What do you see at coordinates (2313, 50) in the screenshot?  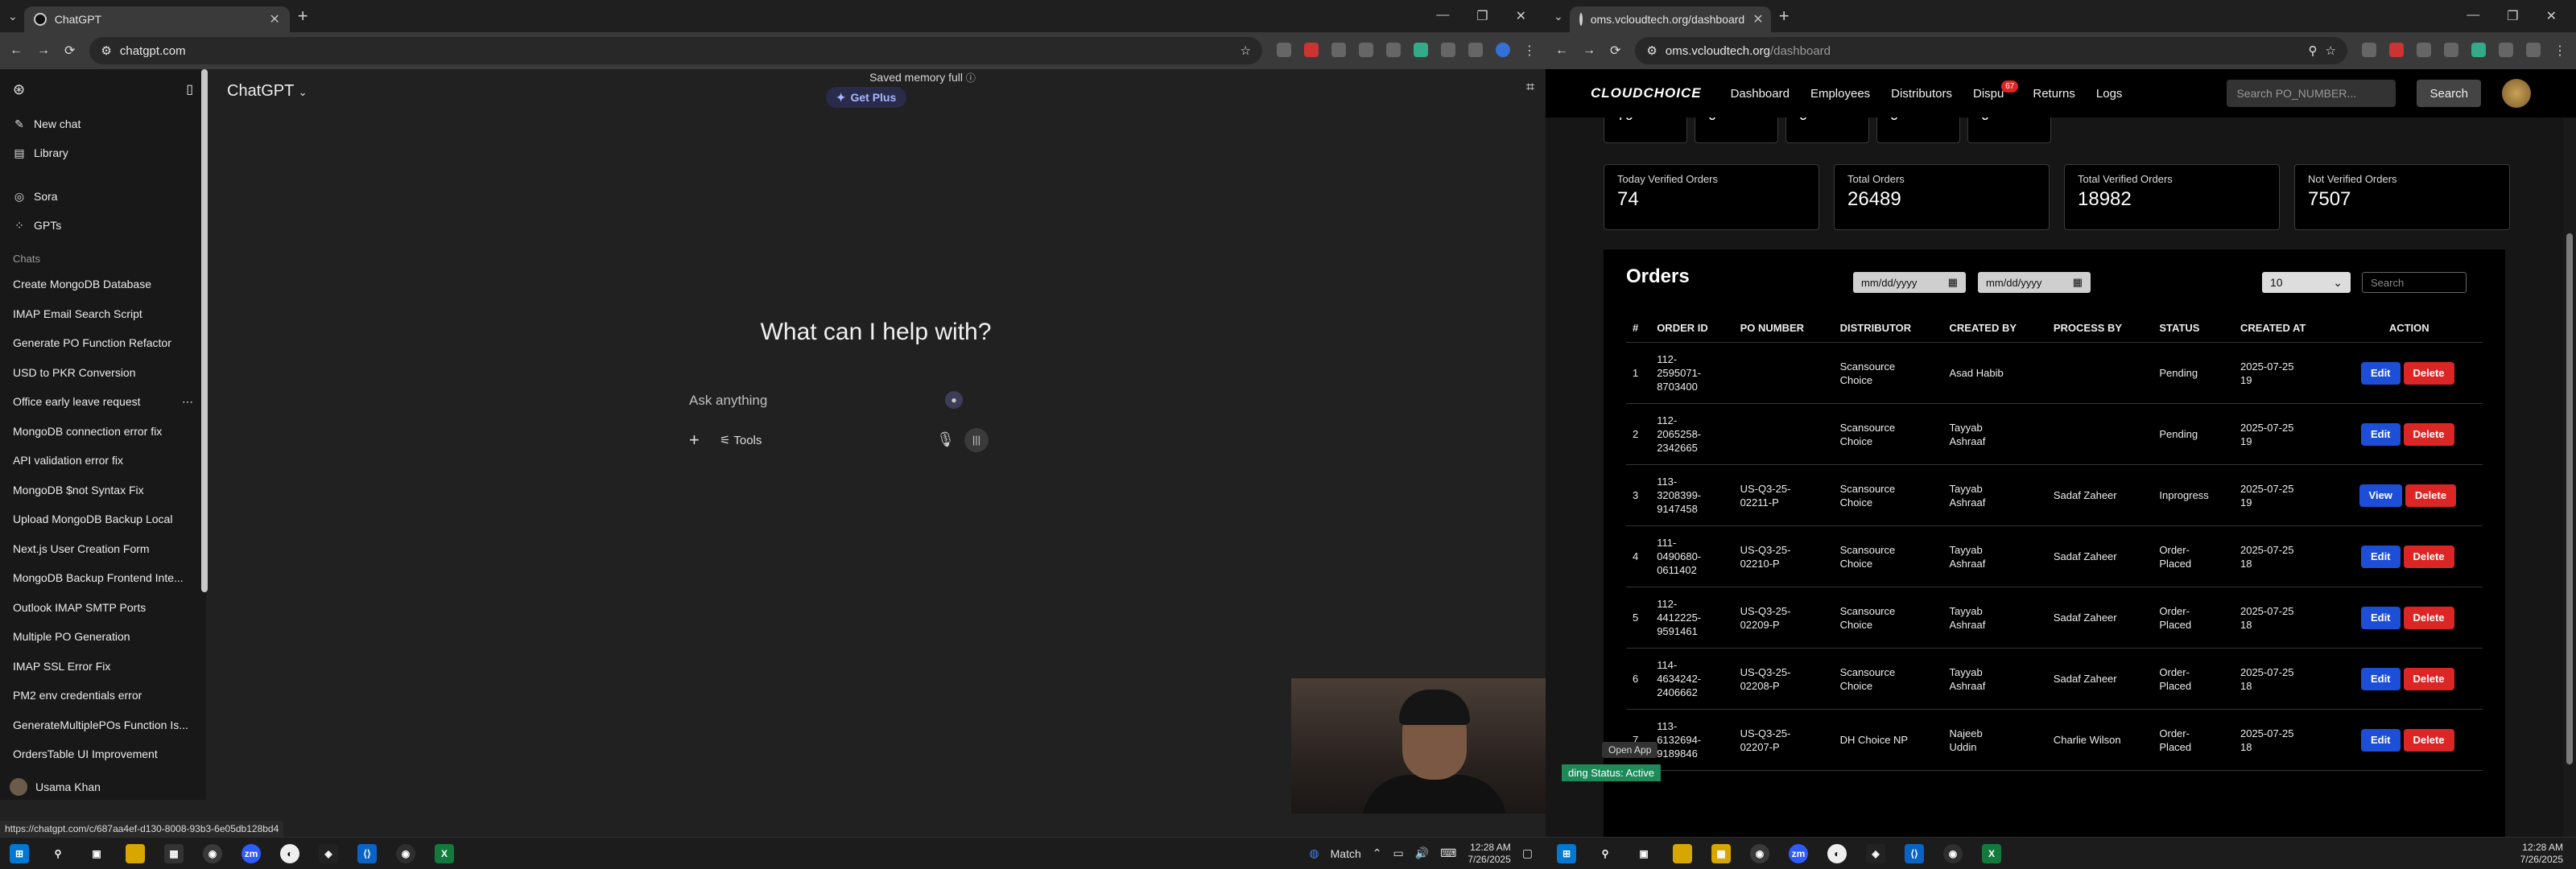 I see `zoom-search-icon: ⚲` at bounding box center [2313, 50].